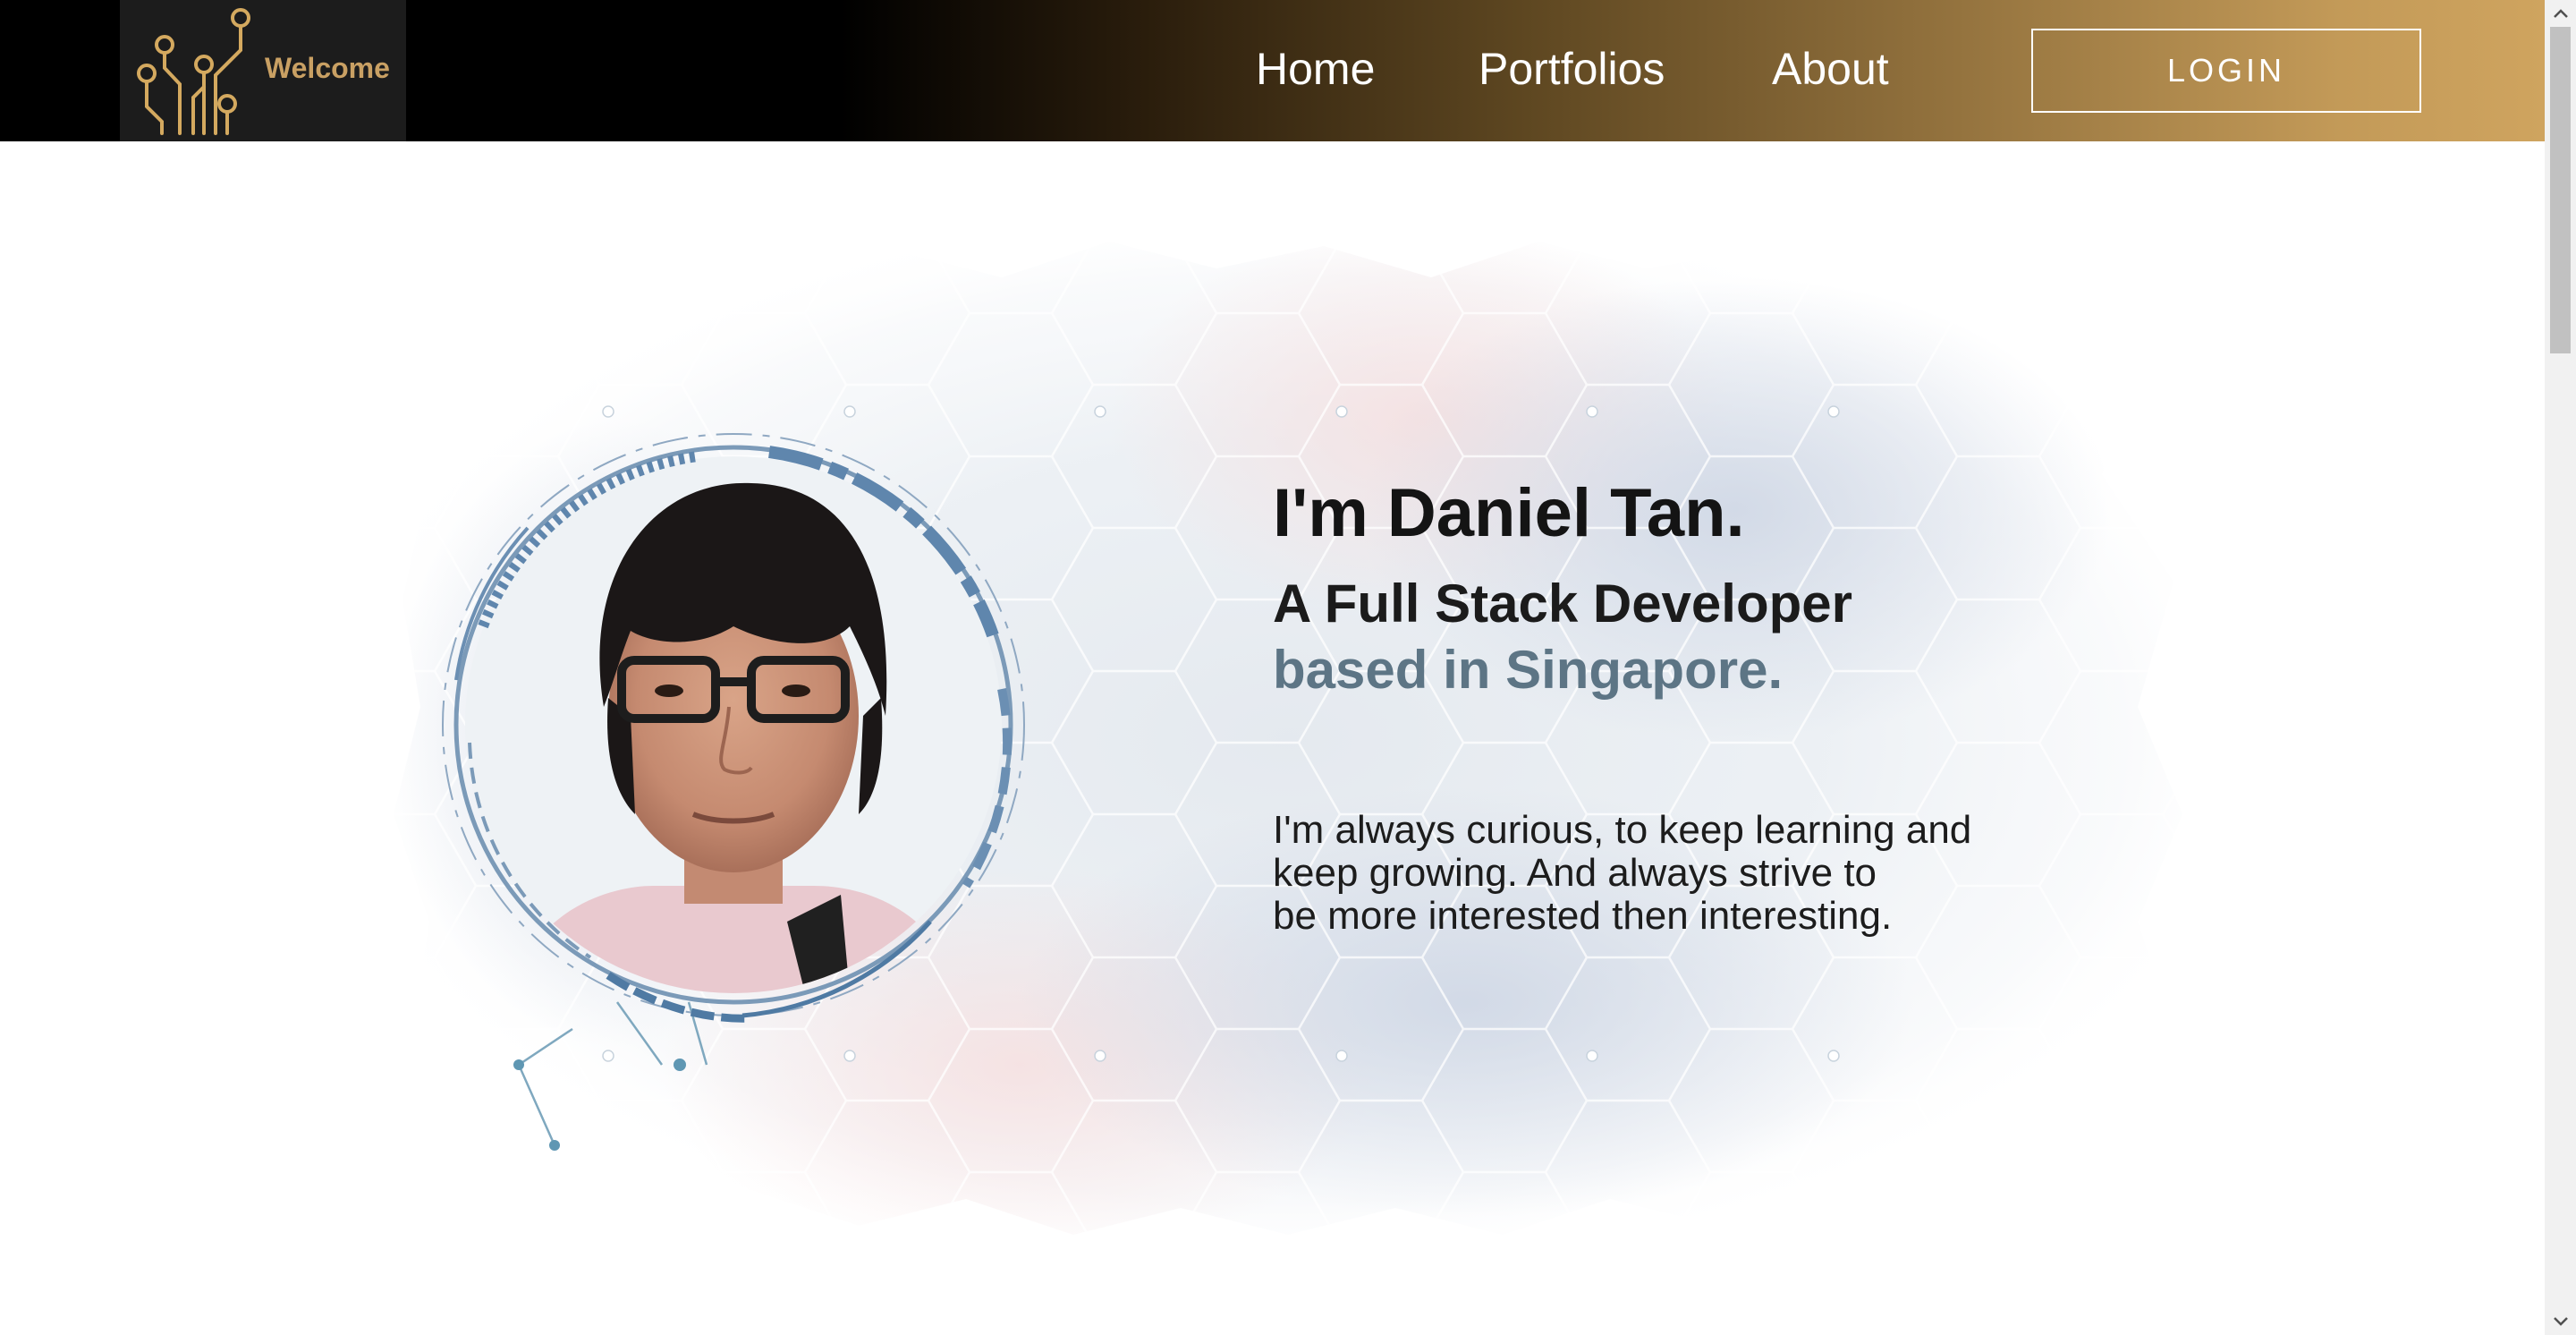 The height and width of the screenshot is (1335, 2576). Describe the element at coordinates (1583, 916) in the screenshot. I see `hero-bio-line: be more interested then interesting.` at that location.